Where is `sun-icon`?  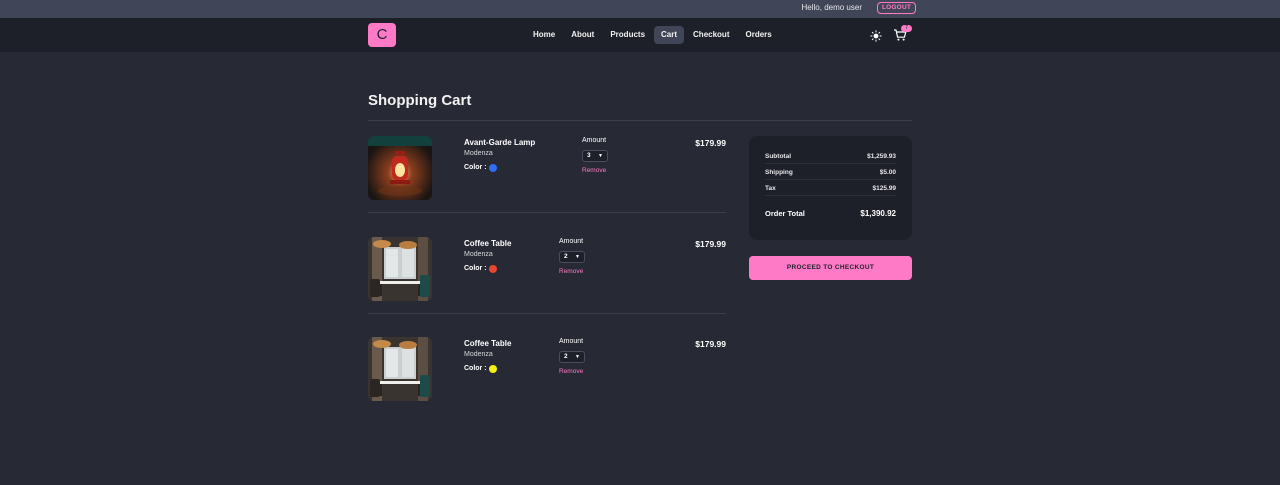
sun-icon is located at coordinates (876, 36).